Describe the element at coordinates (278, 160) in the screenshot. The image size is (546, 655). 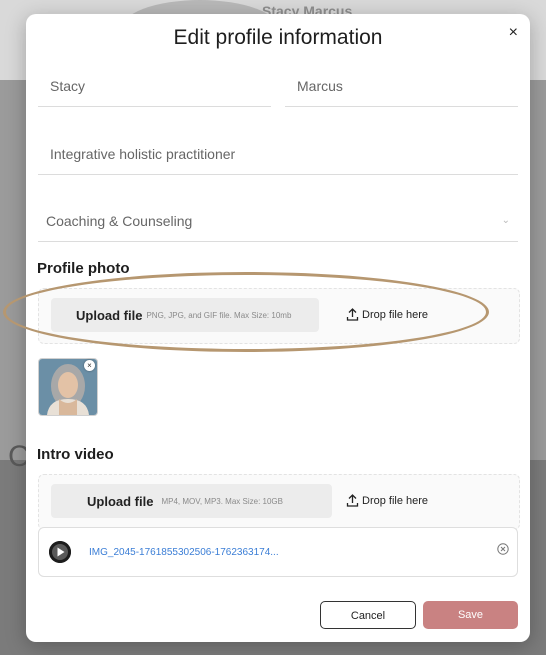
I see `headline-field: Integrative holistic practitioner` at that location.